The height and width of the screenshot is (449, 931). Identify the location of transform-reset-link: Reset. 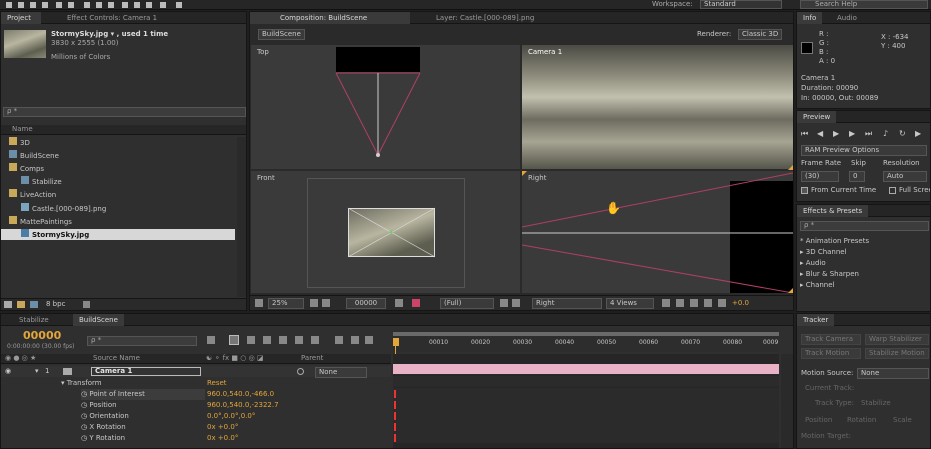
(217, 383).